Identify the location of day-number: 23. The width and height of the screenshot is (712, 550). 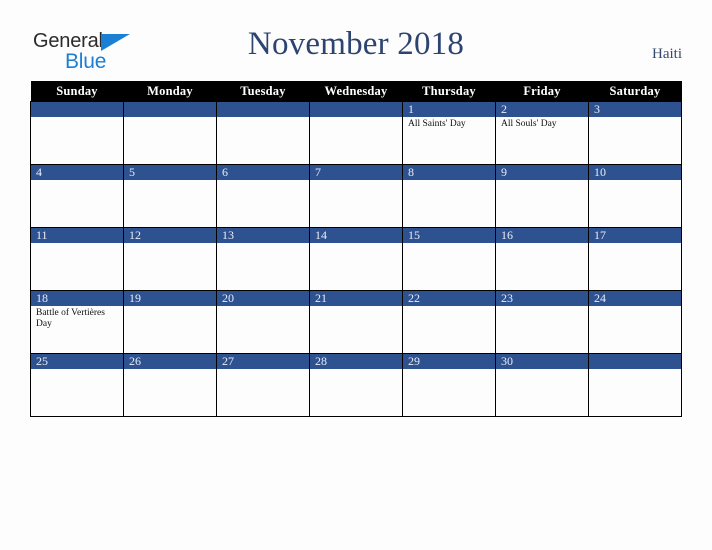
(542, 298).